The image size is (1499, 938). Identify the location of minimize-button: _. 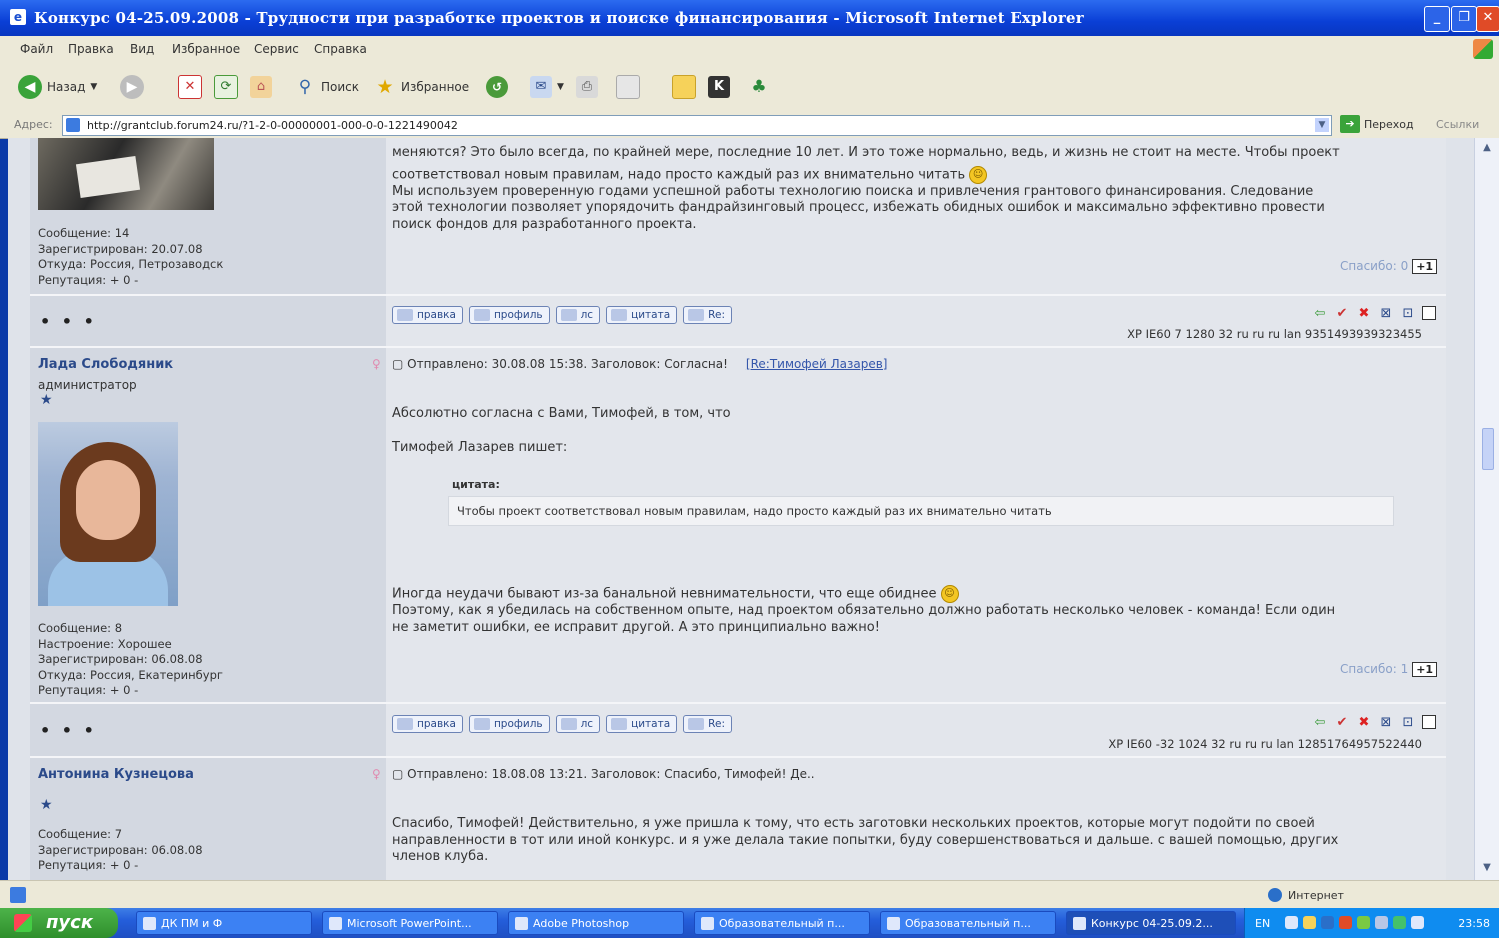
(1437, 19).